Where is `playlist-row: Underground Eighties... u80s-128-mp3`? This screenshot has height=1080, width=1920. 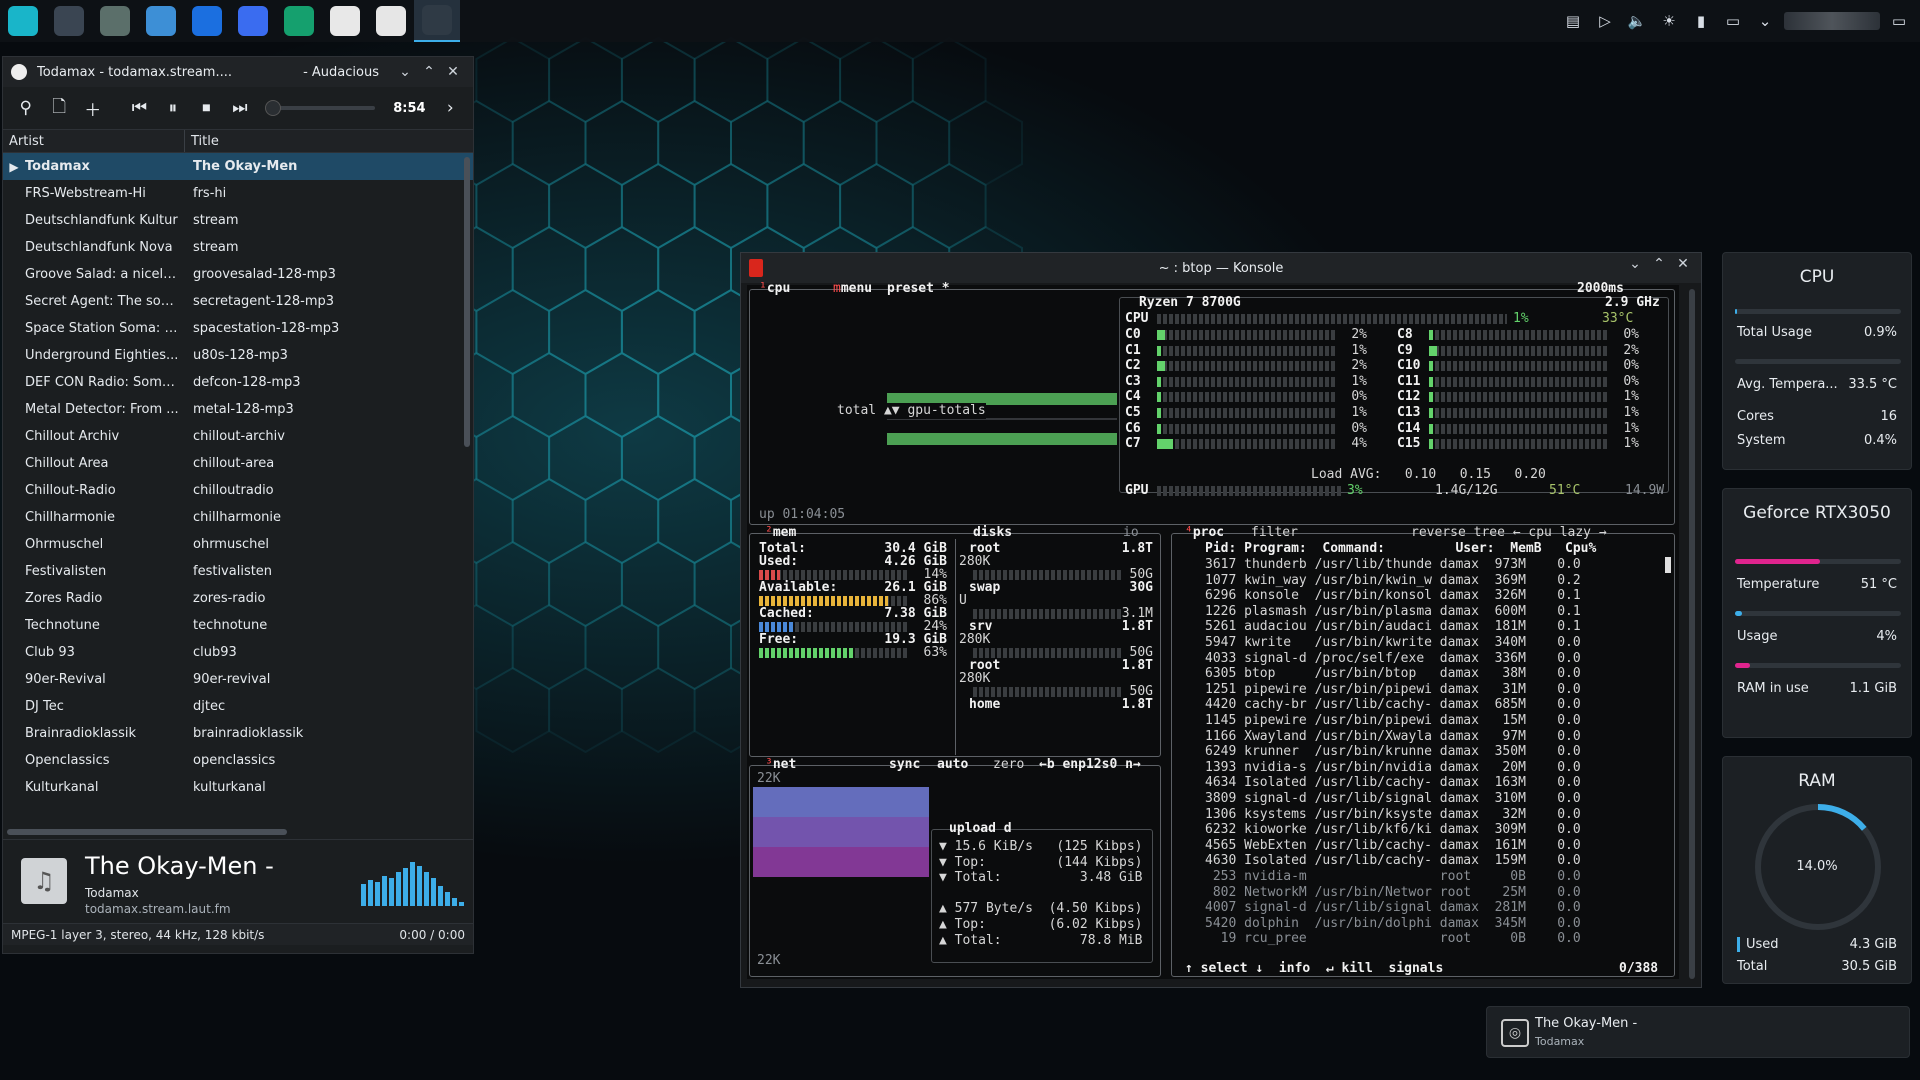 playlist-row: Underground Eighties... u80s-128-mp3 is located at coordinates (238, 355).